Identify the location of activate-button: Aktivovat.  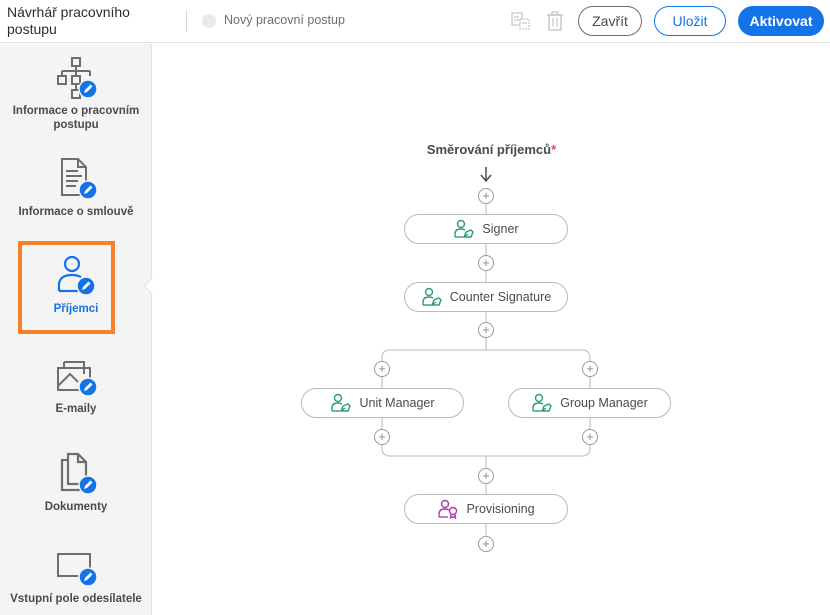
(781, 21).